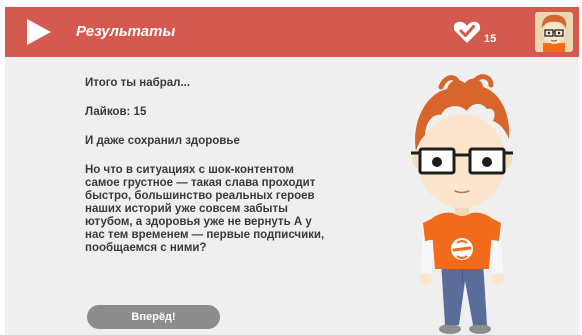  Describe the element at coordinates (153, 317) in the screenshot. I see `next-button: Вперёд!` at that location.